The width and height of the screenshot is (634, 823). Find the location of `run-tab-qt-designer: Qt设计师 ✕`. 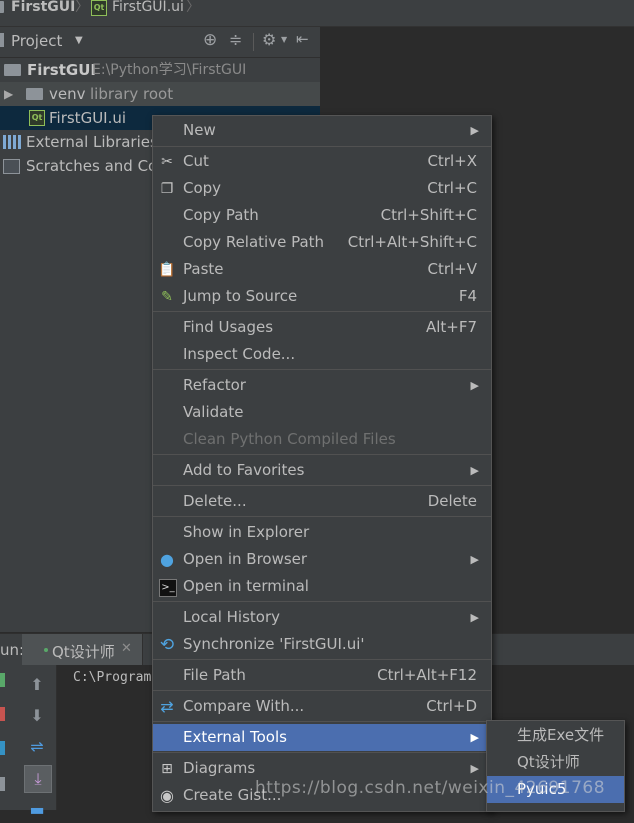

run-tab-qt-designer: Qt设计师 ✕ is located at coordinates (82, 650).